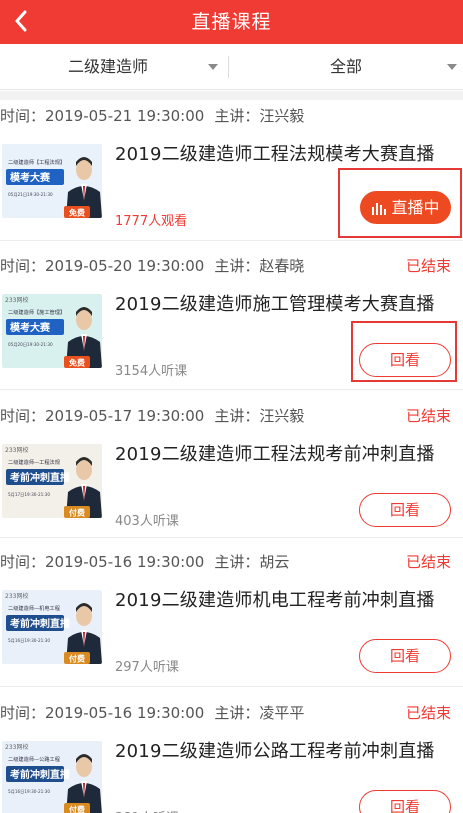 The height and width of the screenshot is (813, 463). What do you see at coordinates (379, 208) in the screenshot?
I see `equalizer-icon` at bounding box center [379, 208].